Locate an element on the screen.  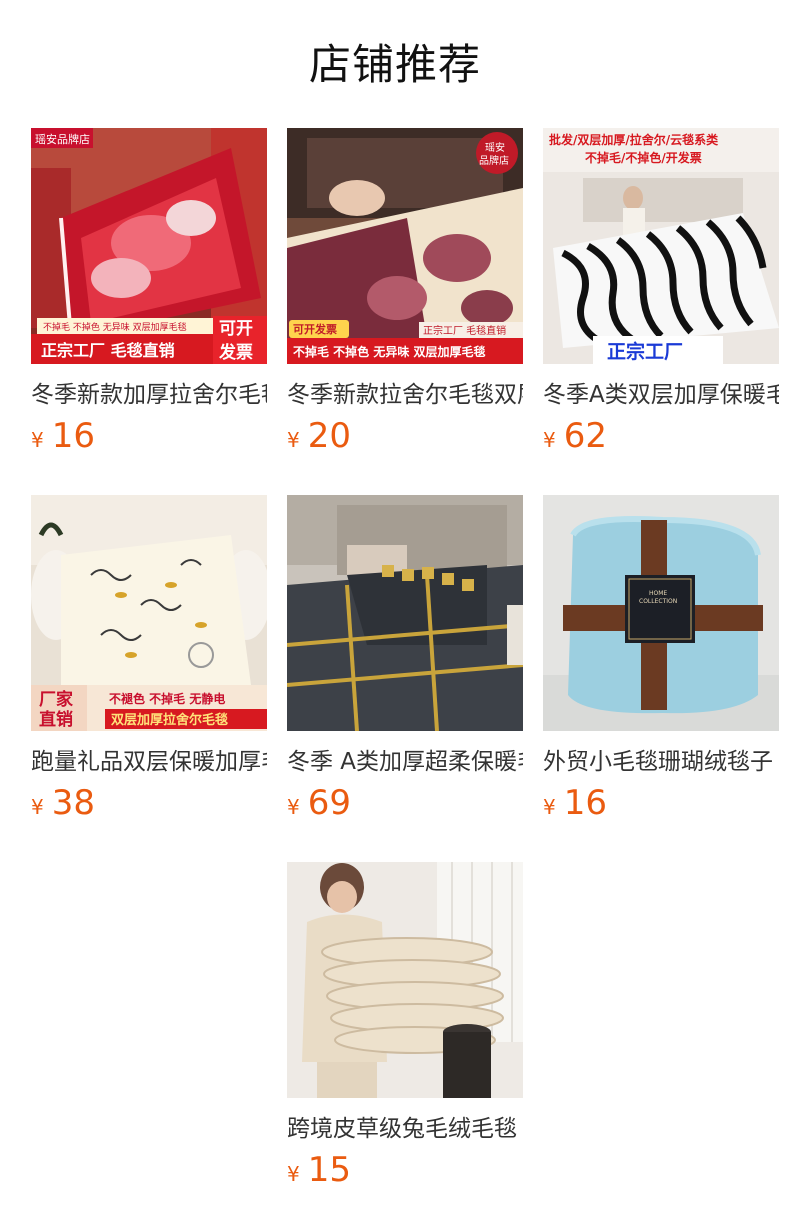
product-name: 冬季新款拉舍尔毛毯双层加厚 is located at coordinates (405, 395).